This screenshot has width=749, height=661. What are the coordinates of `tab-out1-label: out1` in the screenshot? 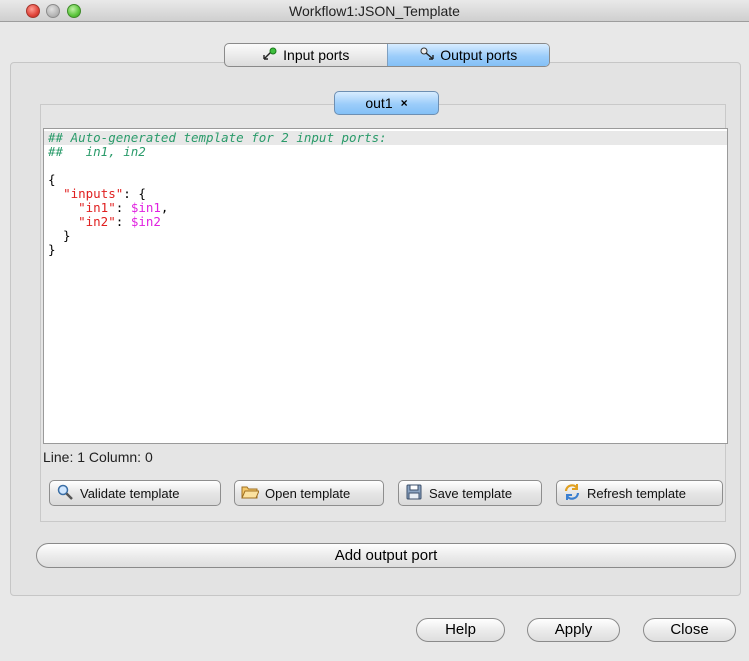 It's located at (379, 103).